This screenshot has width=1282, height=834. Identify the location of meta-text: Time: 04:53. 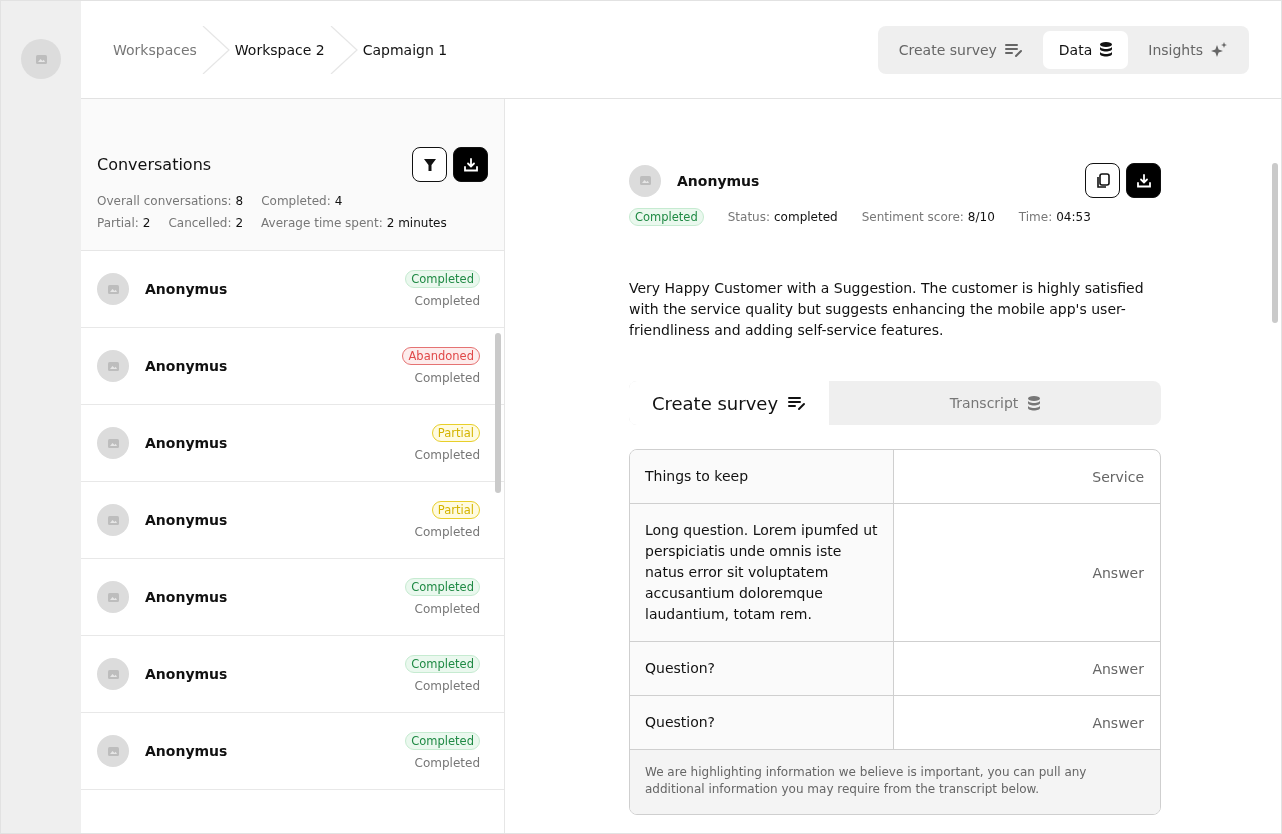
(1054, 217).